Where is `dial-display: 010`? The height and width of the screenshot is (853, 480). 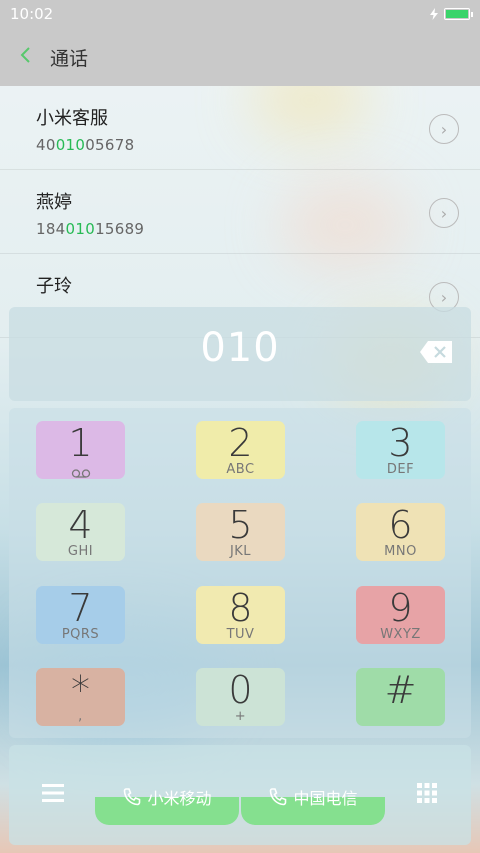 dial-display: 010 is located at coordinates (240, 354).